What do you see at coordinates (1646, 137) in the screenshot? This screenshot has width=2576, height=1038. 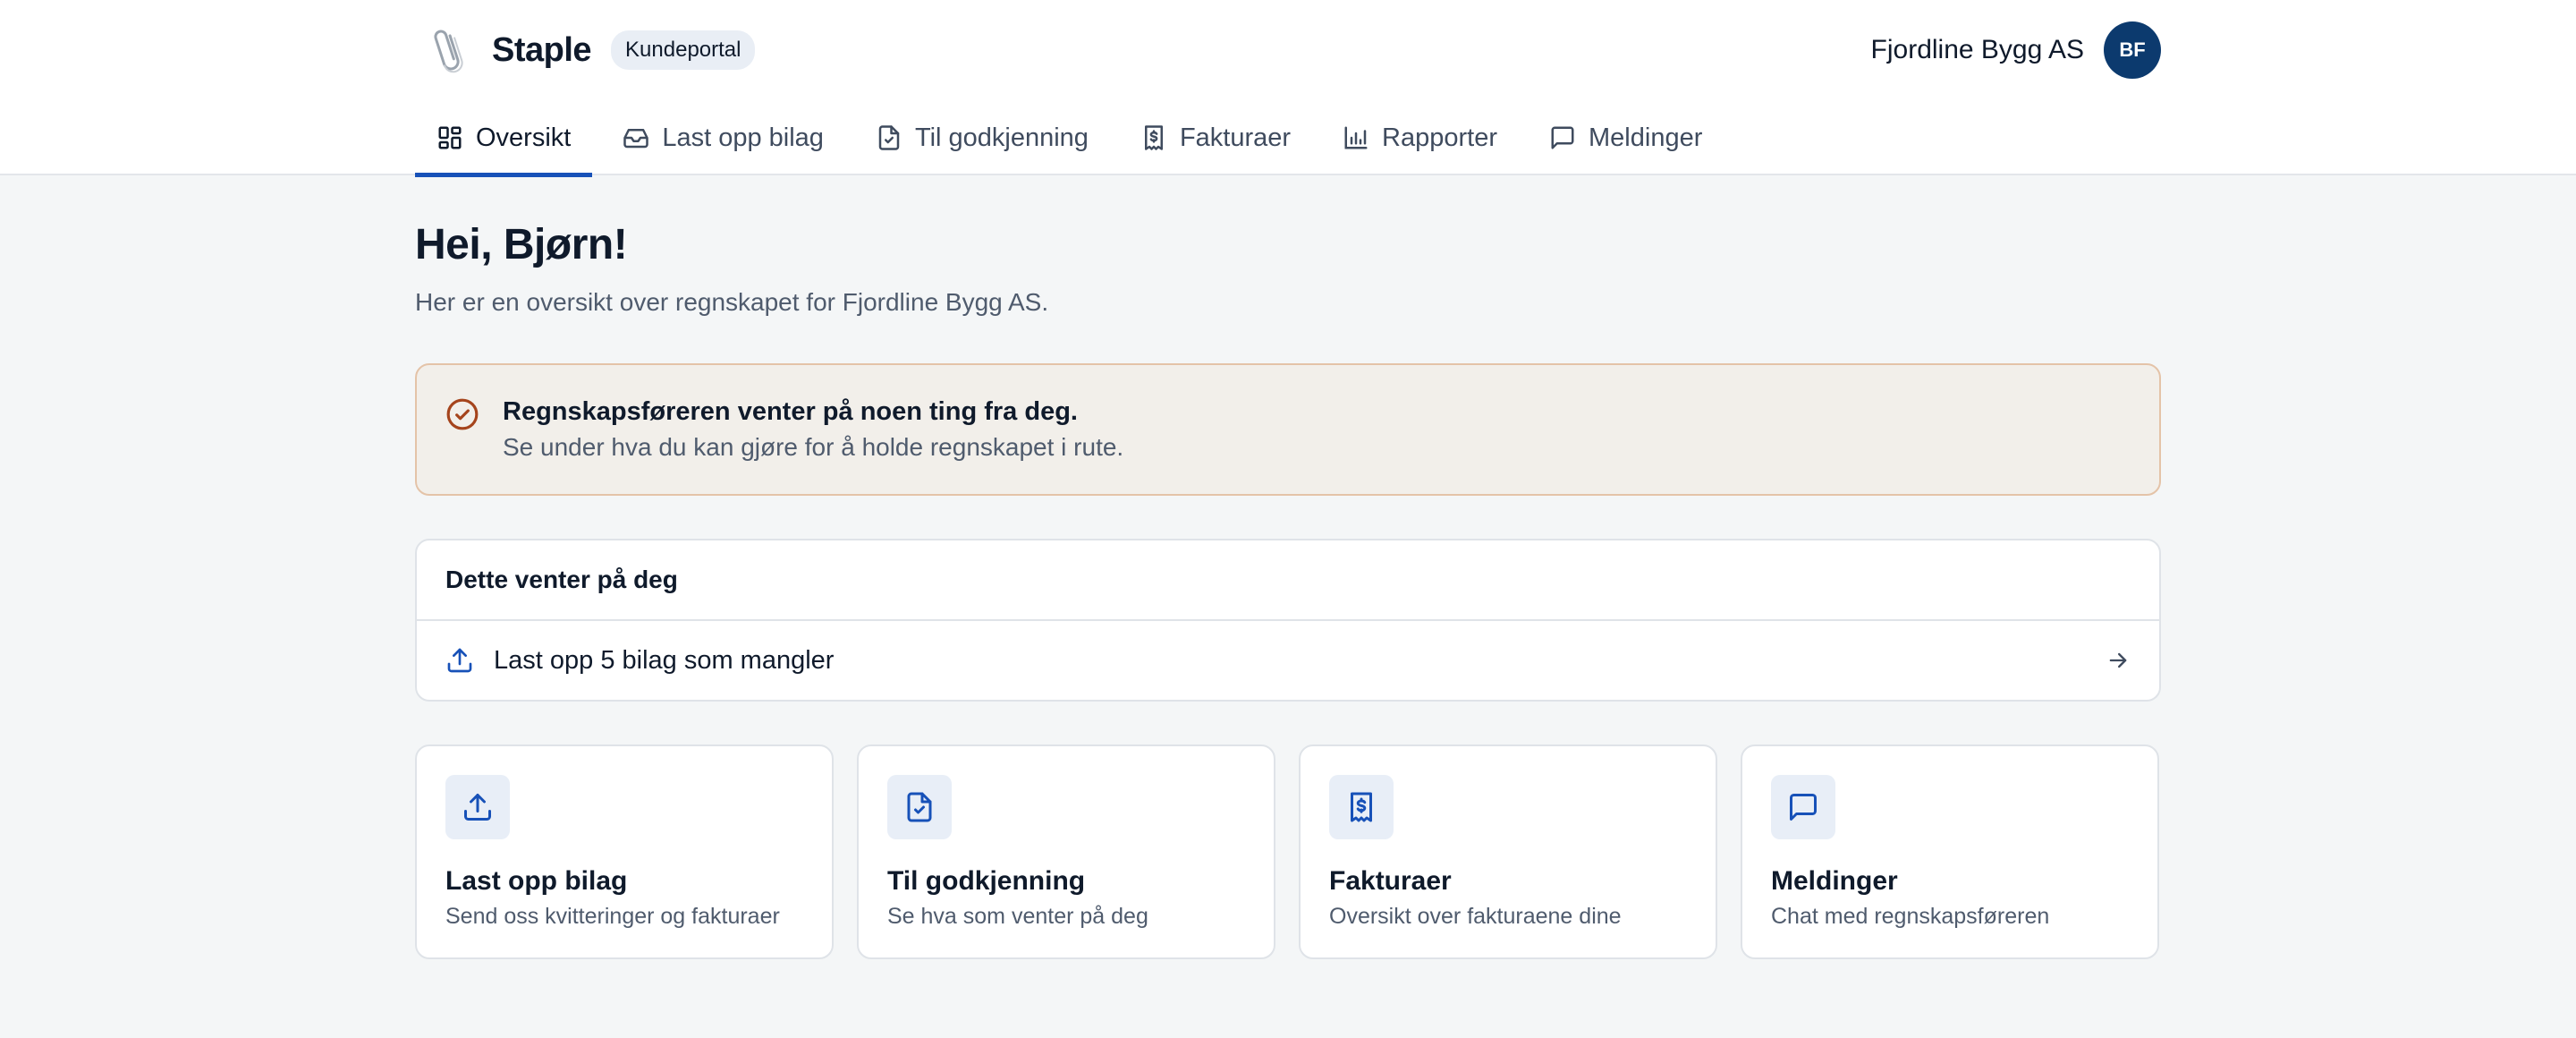 I see `tab-label: Meldinger` at bounding box center [1646, 137].